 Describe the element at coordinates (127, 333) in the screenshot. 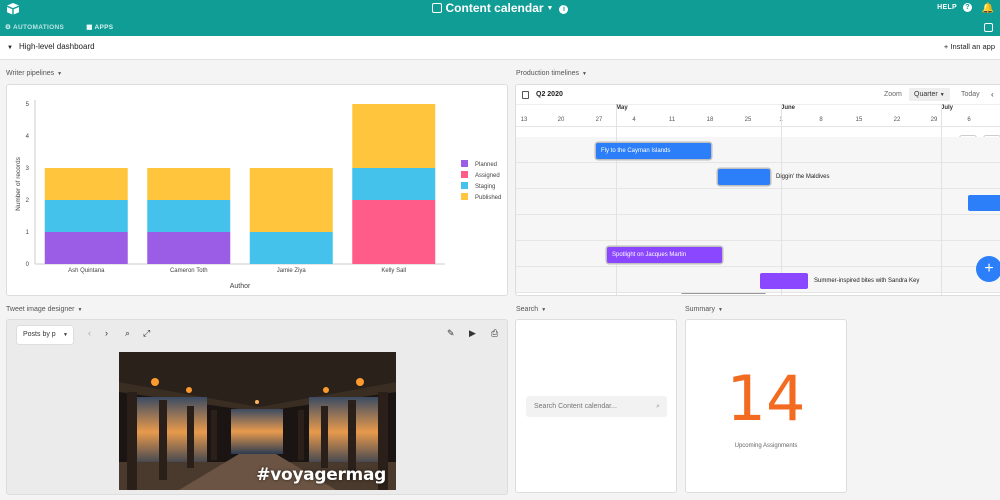

I see `search-icon: ⌕` at that location.